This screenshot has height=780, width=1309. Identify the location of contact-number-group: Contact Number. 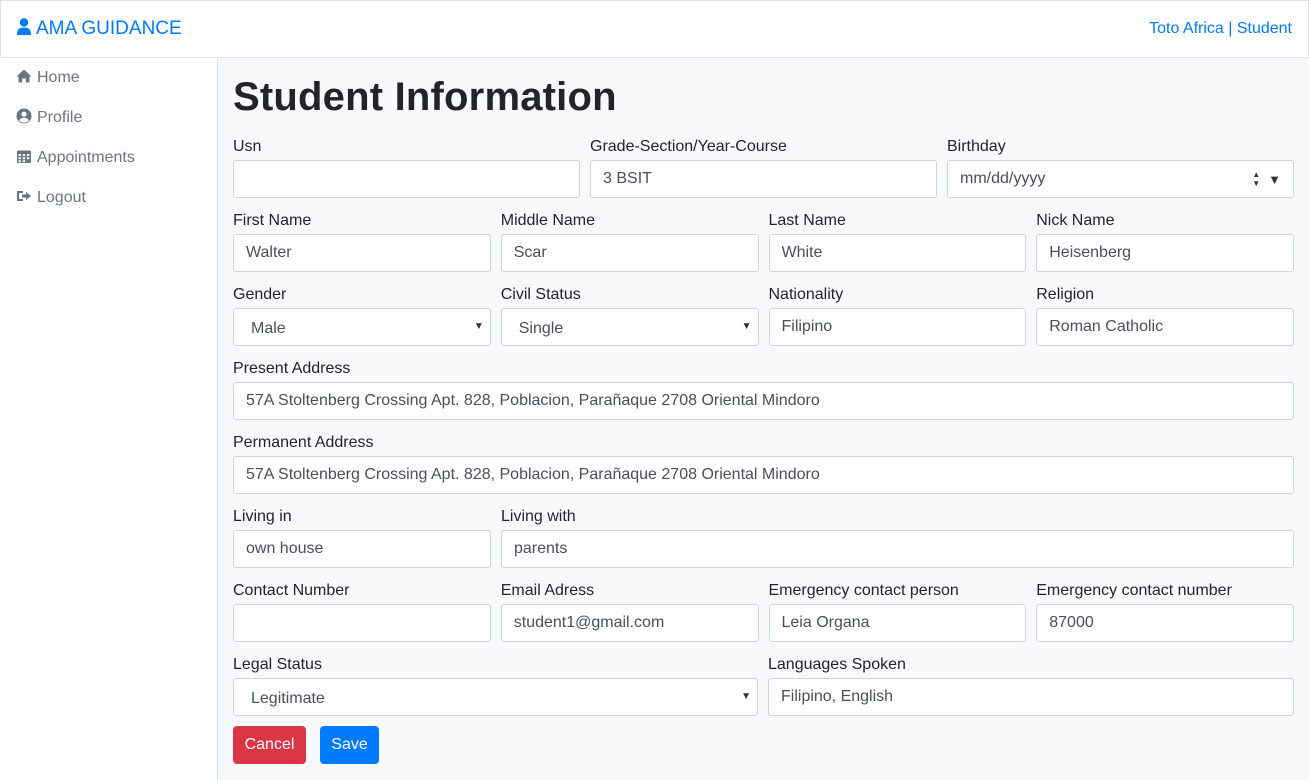
(362, 610).